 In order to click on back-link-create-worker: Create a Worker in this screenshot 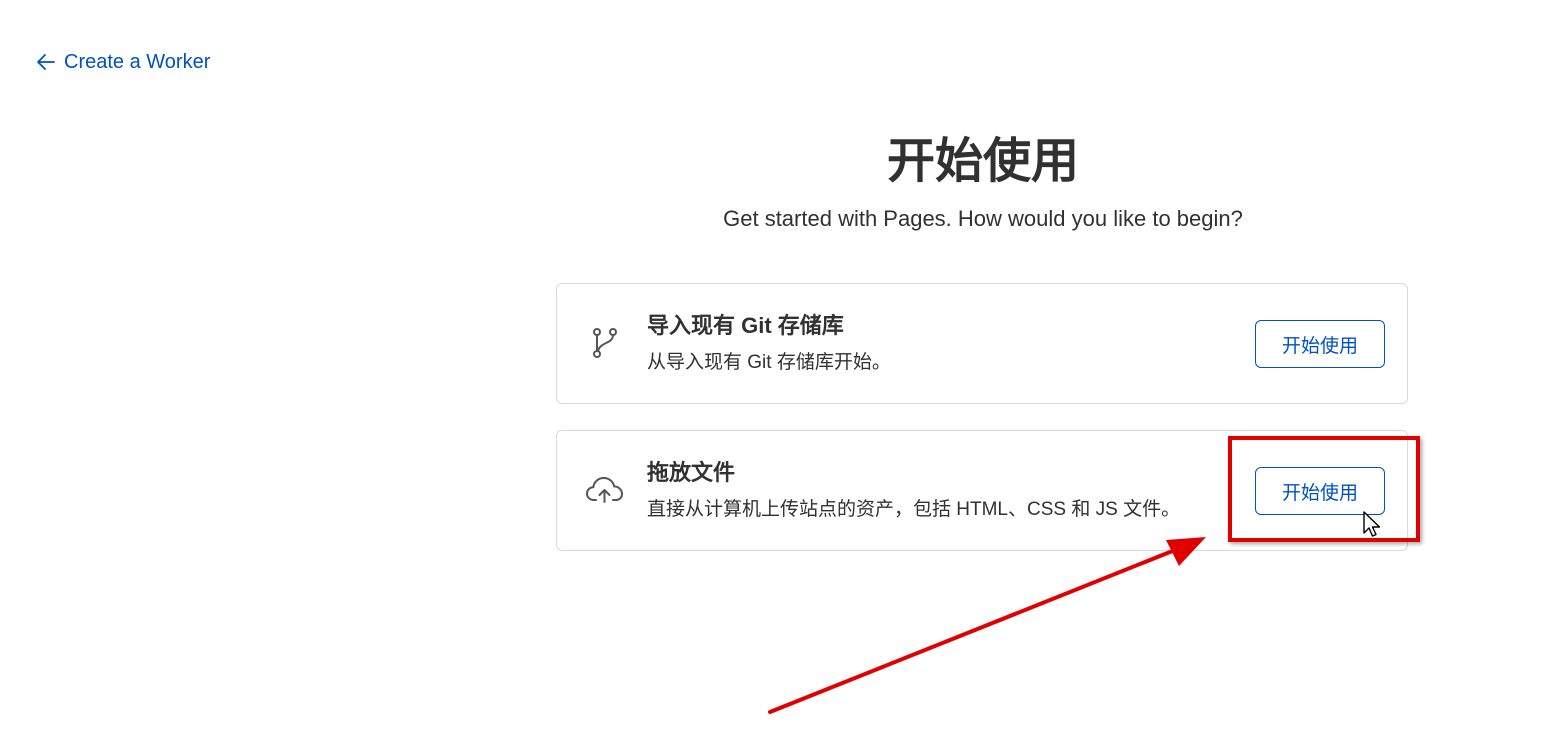, I will do `click(123, 62)`.